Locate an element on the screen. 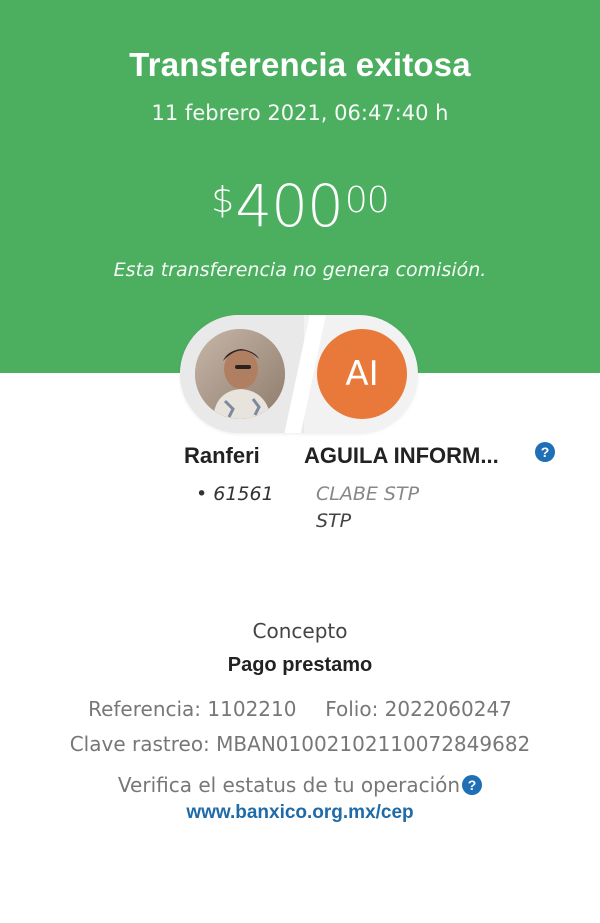  concept-value: Pago prestamo is located at coordinates (300, 665).